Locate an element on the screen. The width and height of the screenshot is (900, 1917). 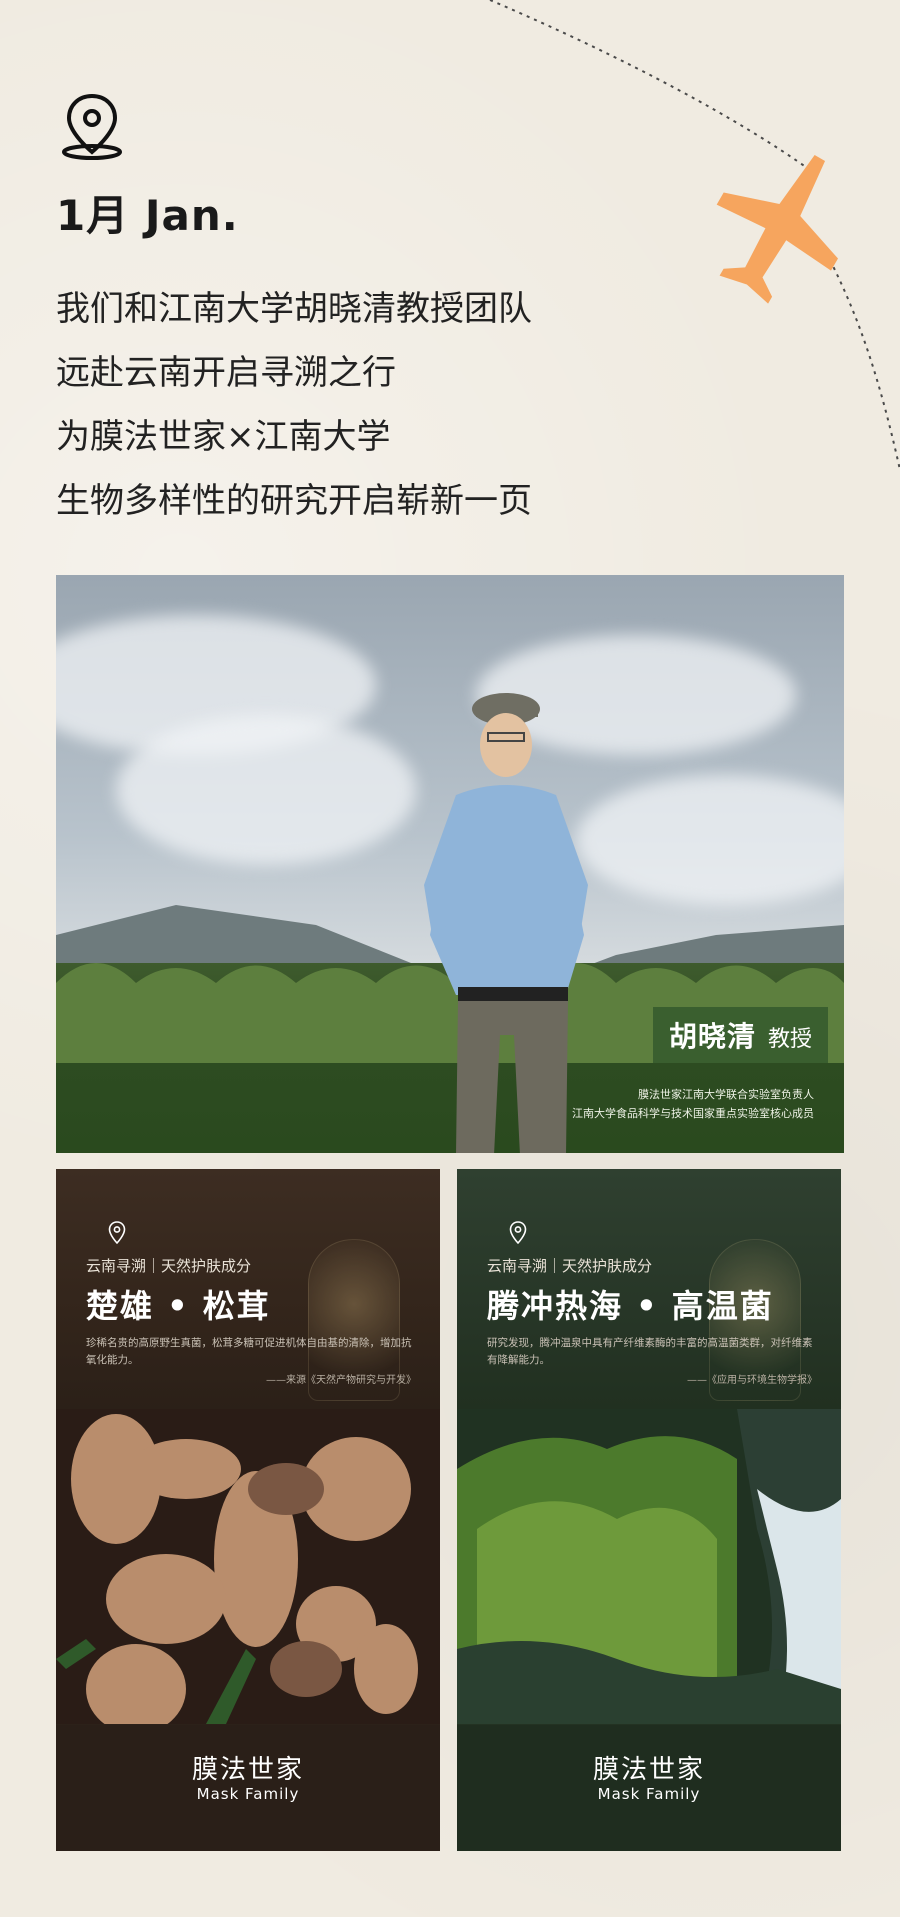
card-title: 楚雄 • 松茸 is located at coordinates (178, 1306).